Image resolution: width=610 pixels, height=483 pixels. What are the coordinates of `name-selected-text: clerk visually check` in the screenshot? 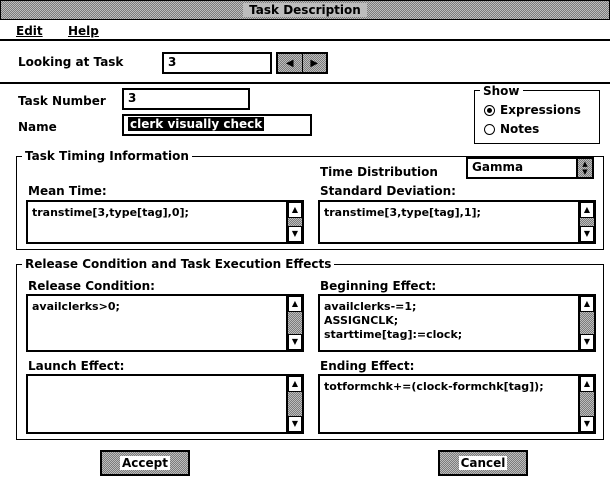 It's located at (196, 124).